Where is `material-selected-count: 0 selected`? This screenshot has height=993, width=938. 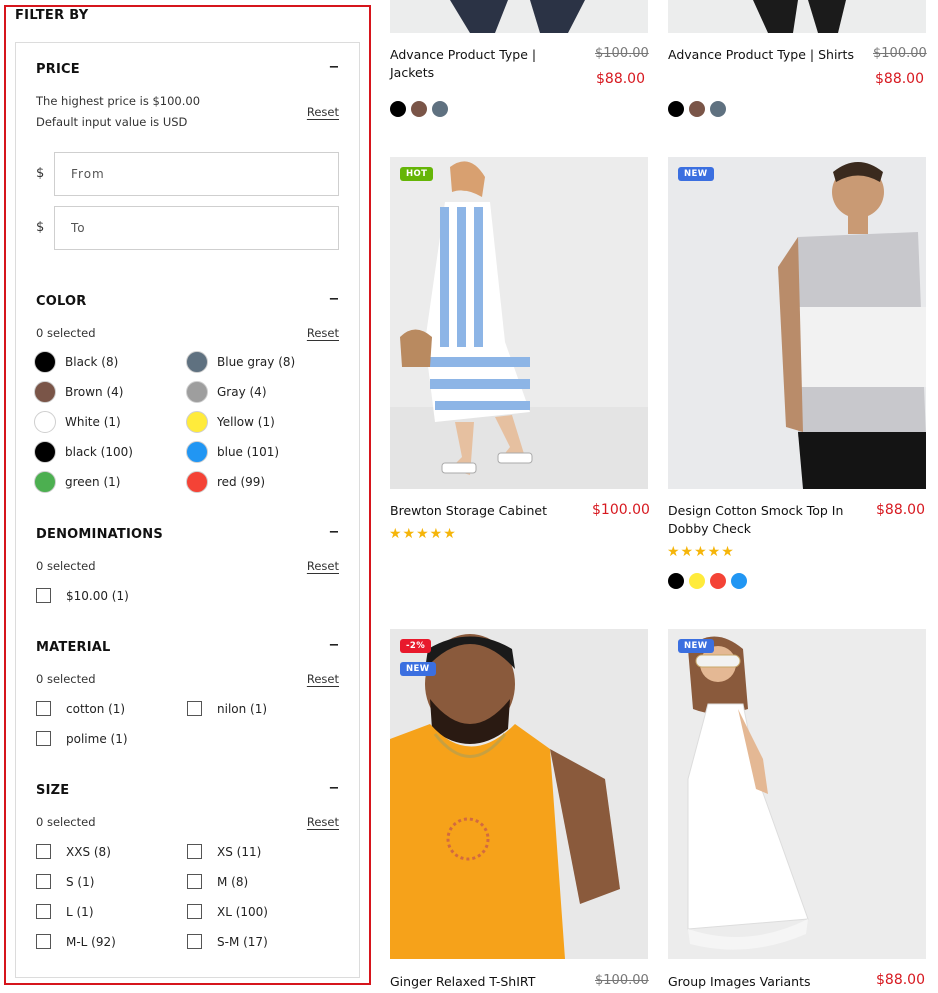 material-selected-count: 0 selected is located at coordinates (66, 679).